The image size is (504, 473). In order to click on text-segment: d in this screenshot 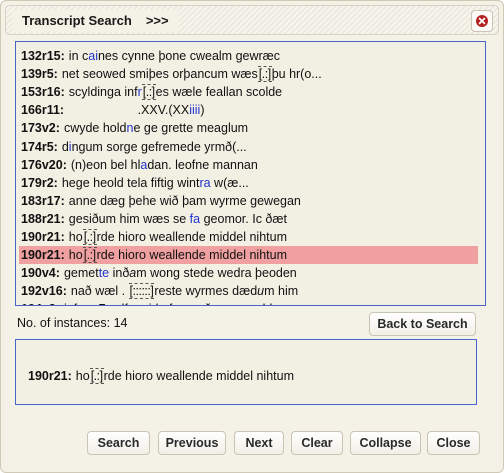, I will do `click(65, 147)`.